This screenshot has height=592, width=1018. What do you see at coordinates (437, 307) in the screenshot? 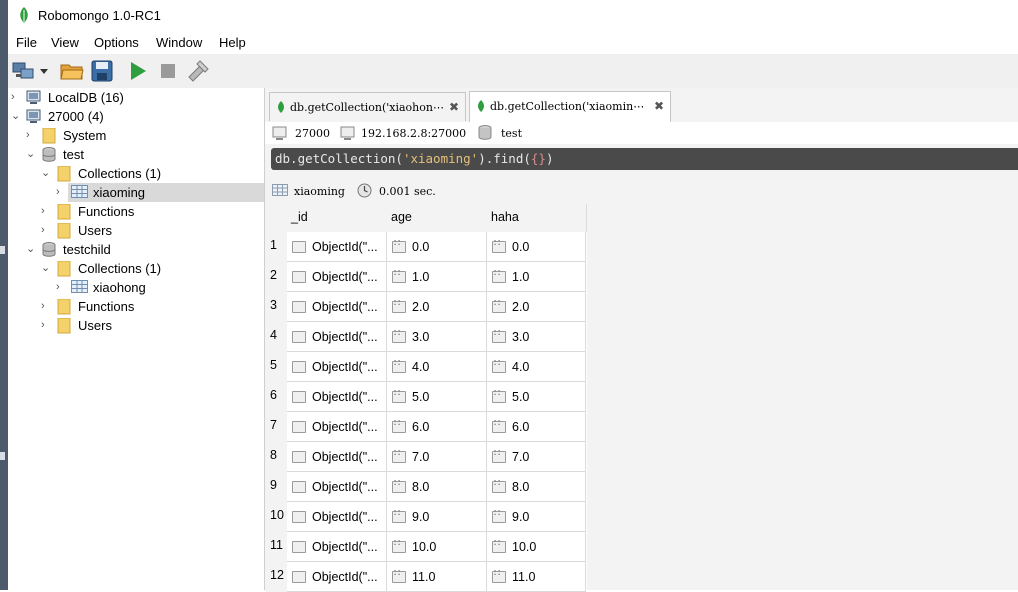
I see `cell-age: 2.0` at bounding box center [437, 307].